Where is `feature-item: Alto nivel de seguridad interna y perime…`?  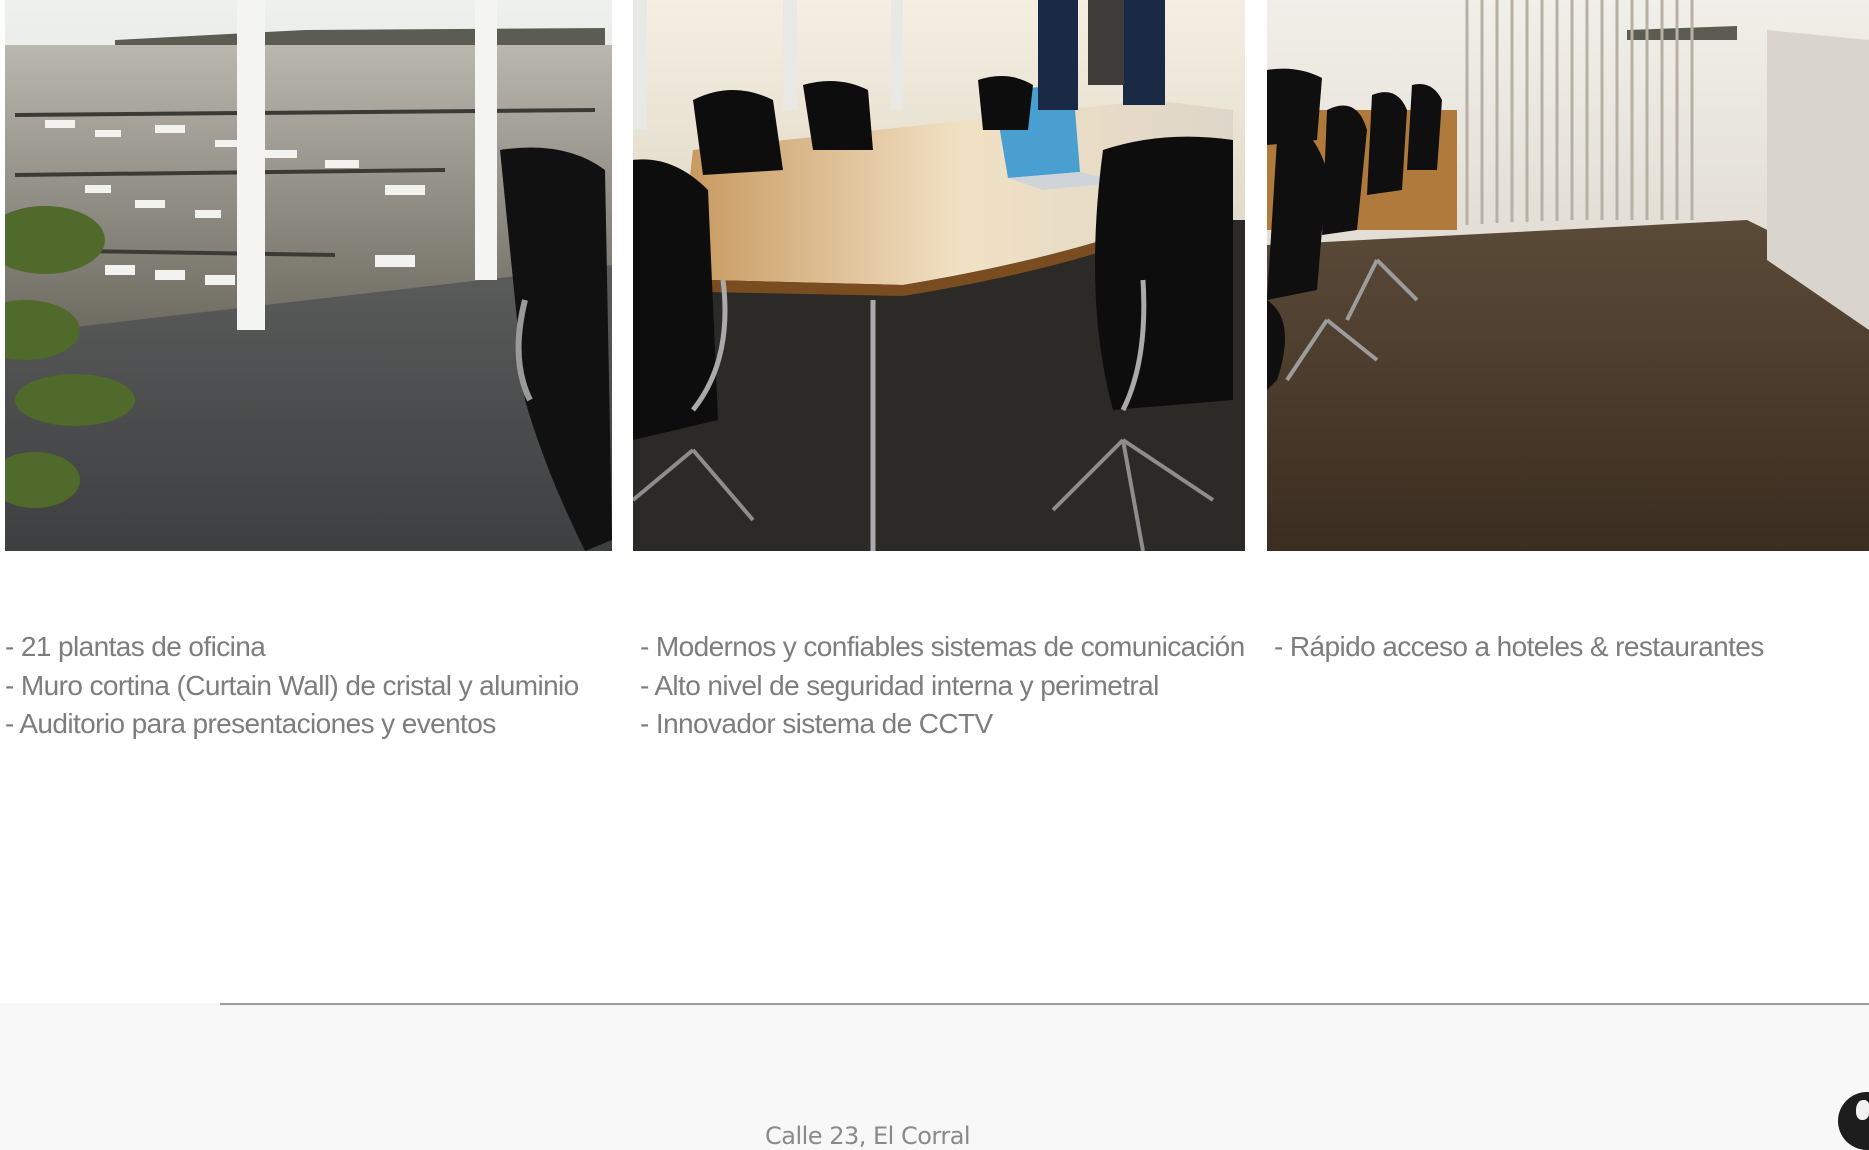 feature-item: Alto nivel de seguridad interna y perime… is located at coordinates (942, 686).